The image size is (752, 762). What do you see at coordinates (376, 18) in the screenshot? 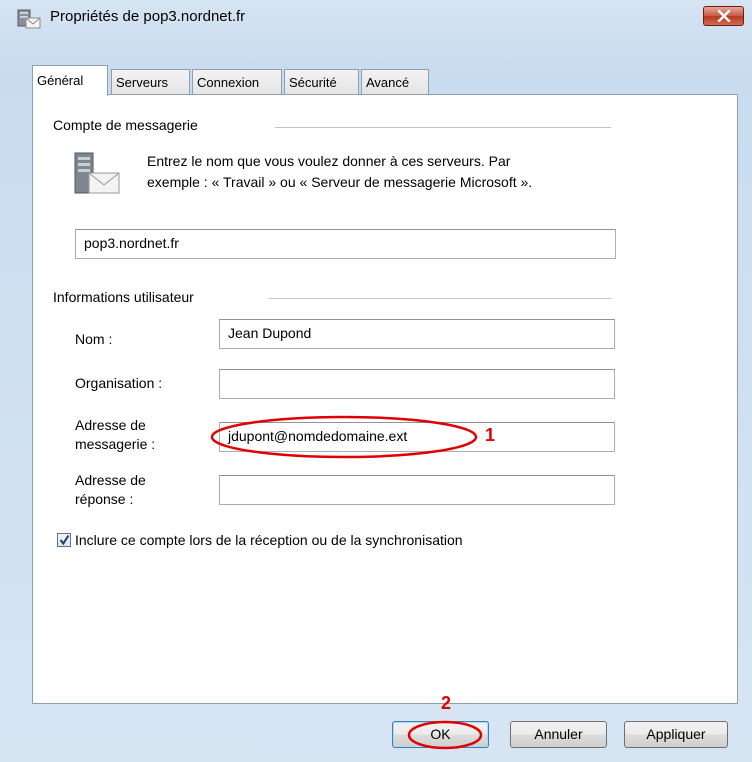
I see `title-bar: Propriétés de pop3.nordnet.fr` at bounding box center [376, 18].